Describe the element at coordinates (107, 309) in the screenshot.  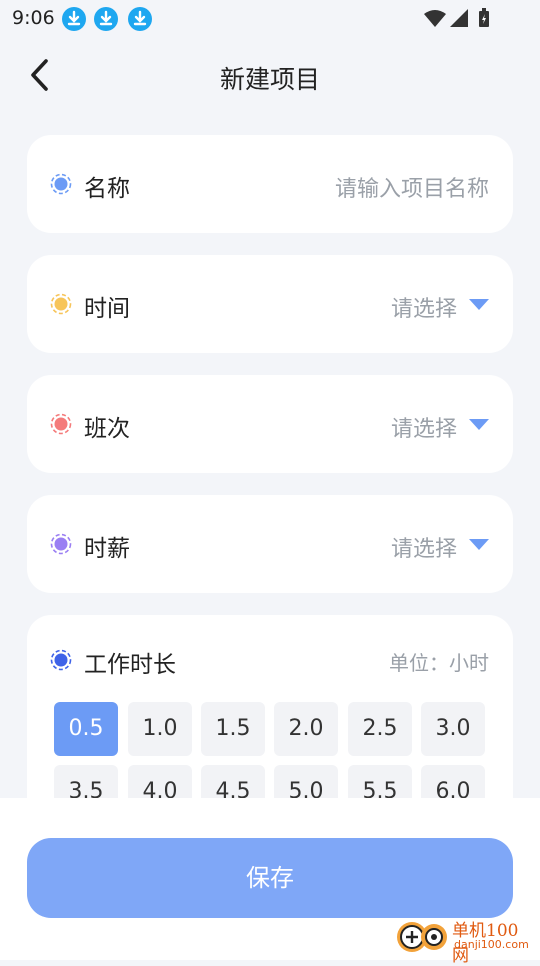
I see `time-label: 时间` at that location.